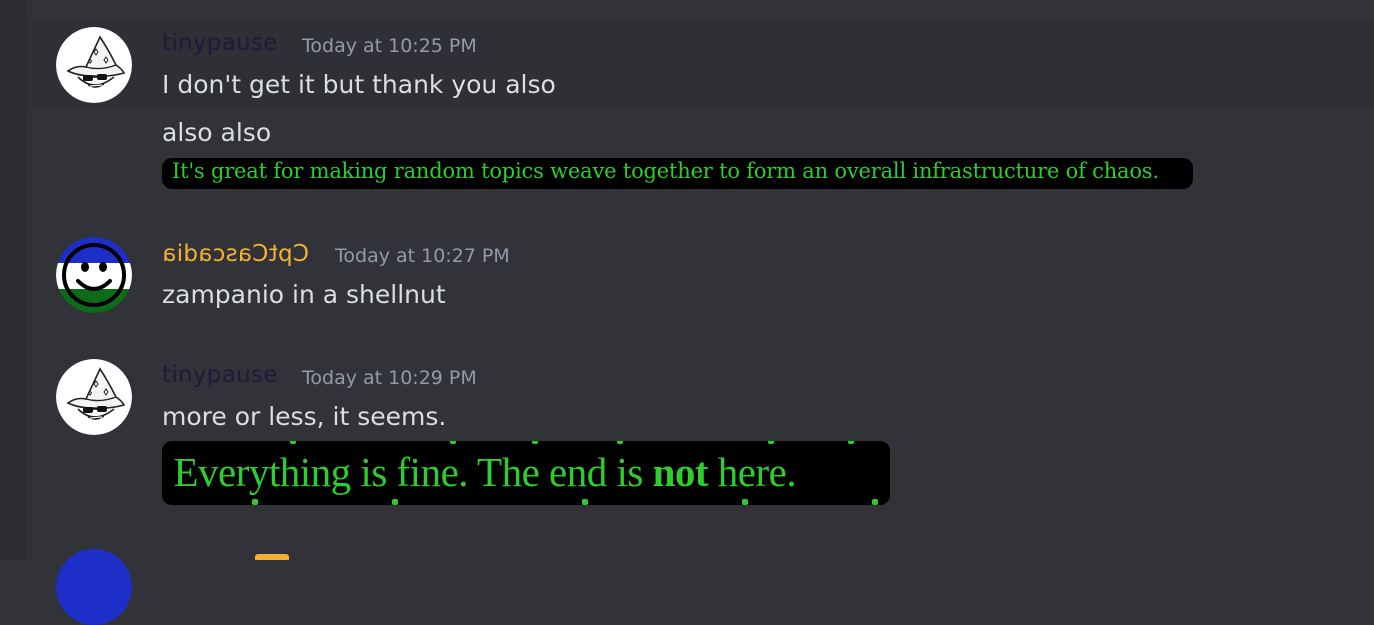 This screenshot has width=1374, height=625. Describe the element at coordinates (389, 46) in the screenshot. I see `message-timestamp: Today at 10:25 PM` at that location.